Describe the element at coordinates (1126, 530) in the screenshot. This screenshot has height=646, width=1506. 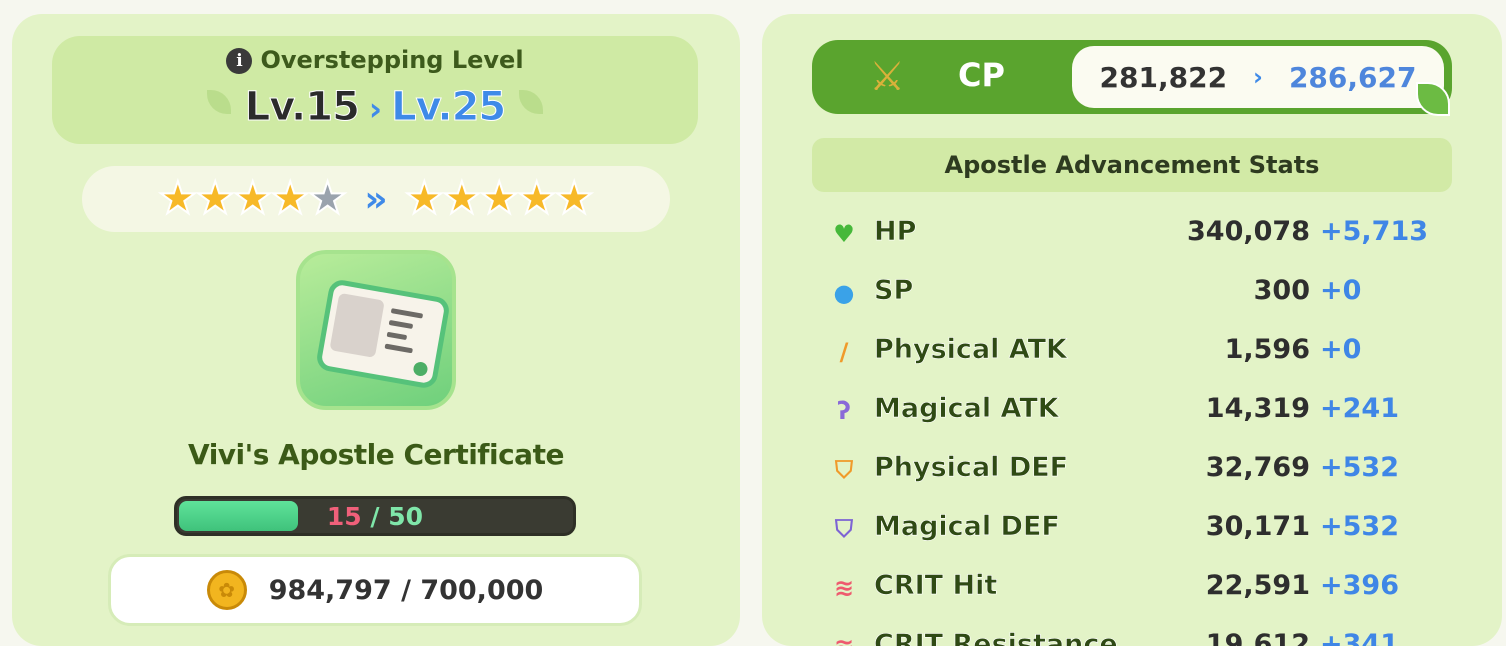
I see `stat-row: ⛉ Magical DEF 30,171 +532` at that location.